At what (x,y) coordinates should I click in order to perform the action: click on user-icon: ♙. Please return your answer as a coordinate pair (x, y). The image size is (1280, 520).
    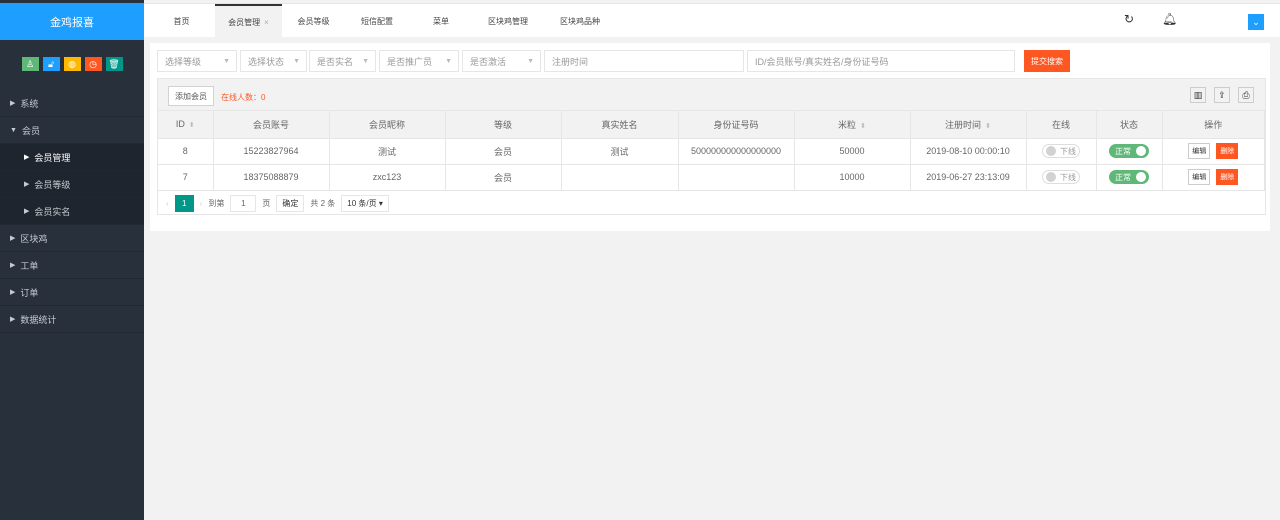
    Looking at the image, I should click on (30, 64).